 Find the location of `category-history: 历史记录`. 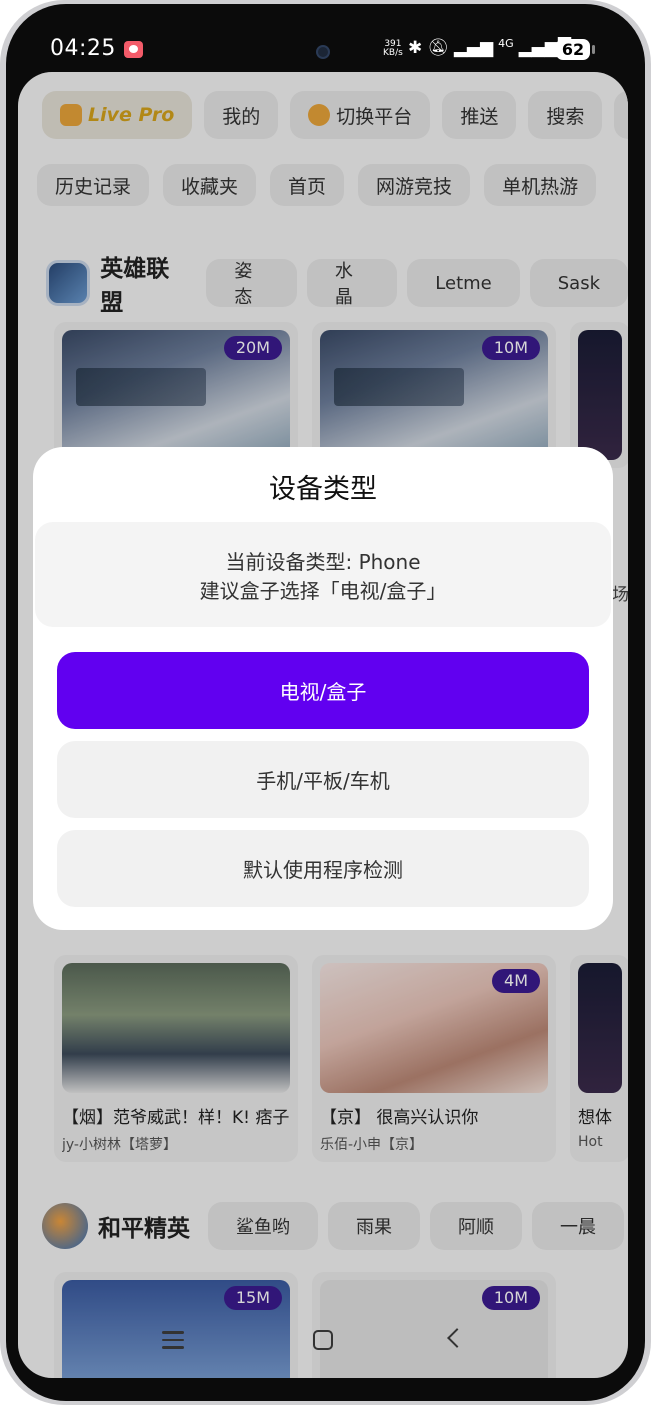

category-history: 历史记录 is located at coordinates (93, 185).